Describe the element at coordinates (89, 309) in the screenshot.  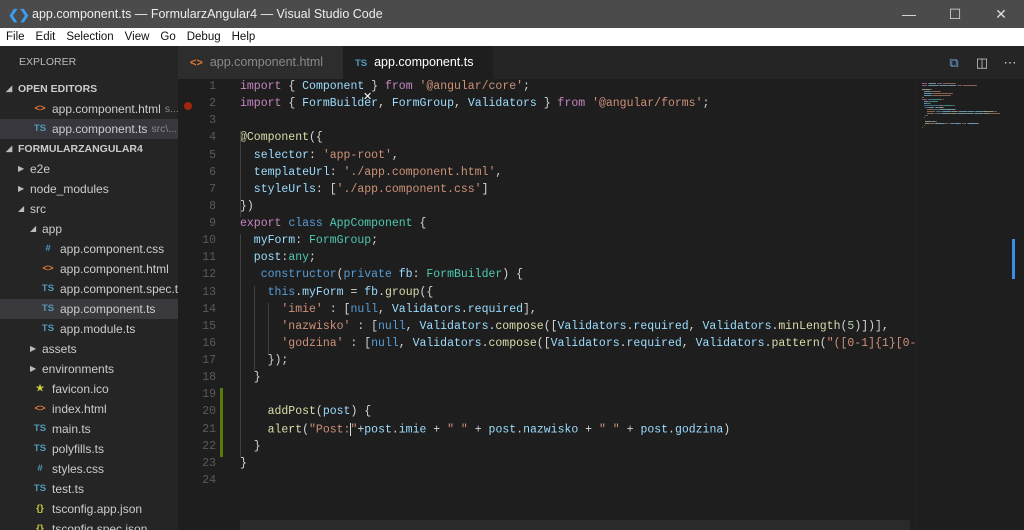
I see `file-item: TS app.component.ts` at that location.